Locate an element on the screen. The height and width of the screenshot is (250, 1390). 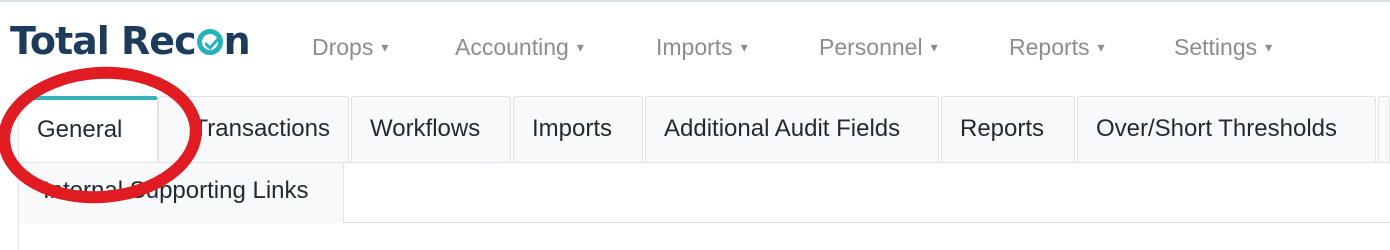
tab-workflows: Workflows is located at coordinates (431, 129).